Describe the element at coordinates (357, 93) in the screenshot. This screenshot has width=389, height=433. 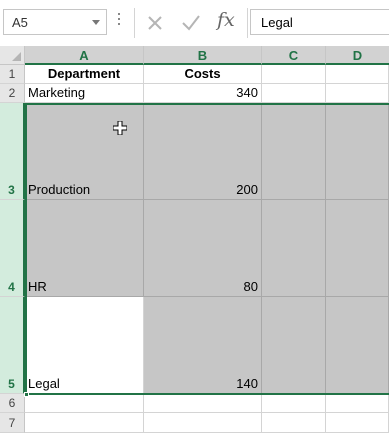
I see `cell-d2` at that location.